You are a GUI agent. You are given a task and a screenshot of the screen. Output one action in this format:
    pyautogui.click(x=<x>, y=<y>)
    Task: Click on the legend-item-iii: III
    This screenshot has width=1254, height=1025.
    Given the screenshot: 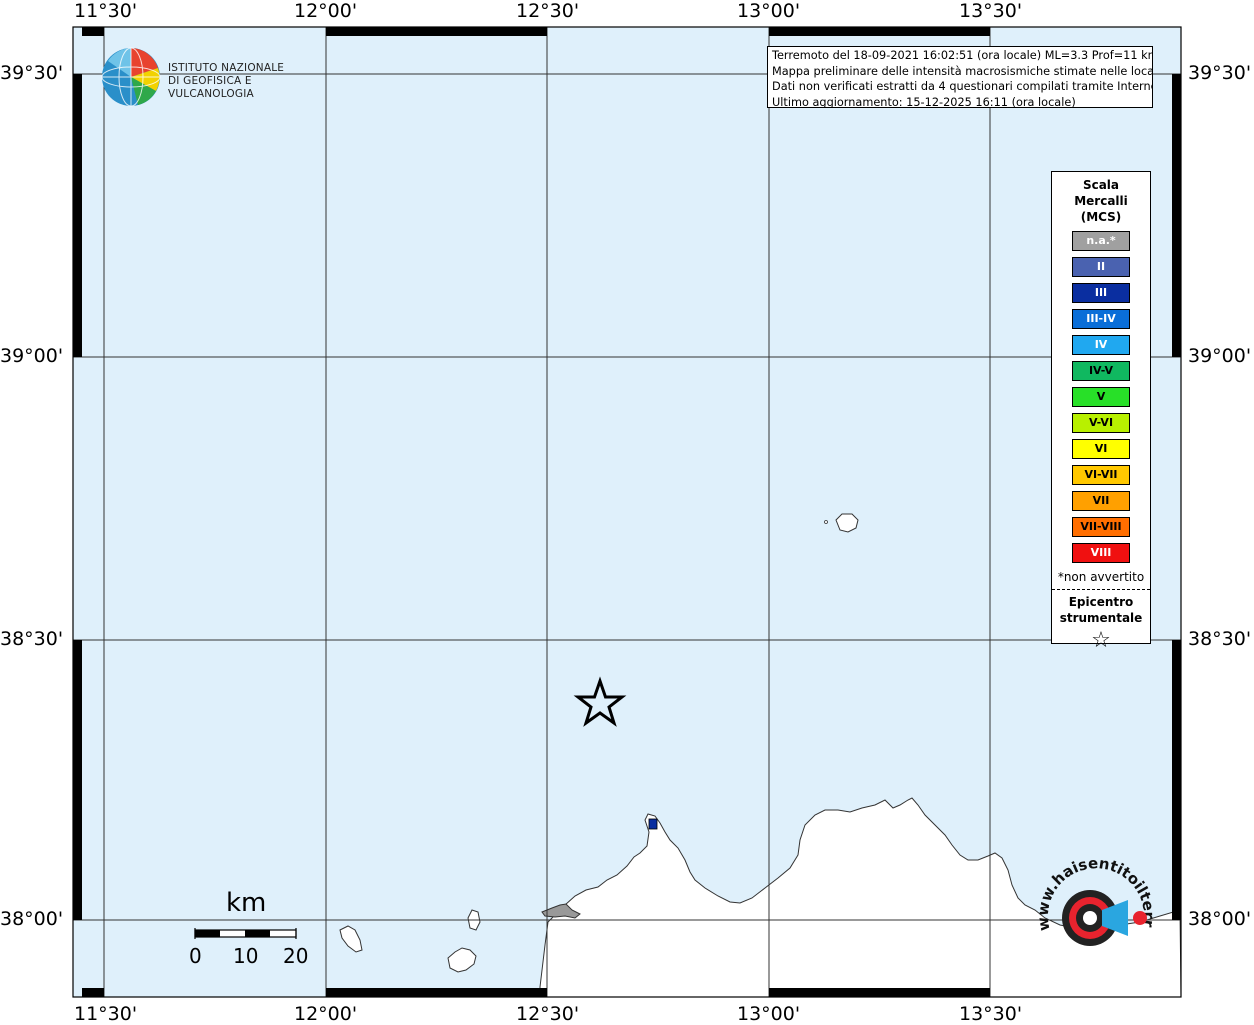 What is the action you would take?
    pyautogui.click(x=1101, y=293)
    